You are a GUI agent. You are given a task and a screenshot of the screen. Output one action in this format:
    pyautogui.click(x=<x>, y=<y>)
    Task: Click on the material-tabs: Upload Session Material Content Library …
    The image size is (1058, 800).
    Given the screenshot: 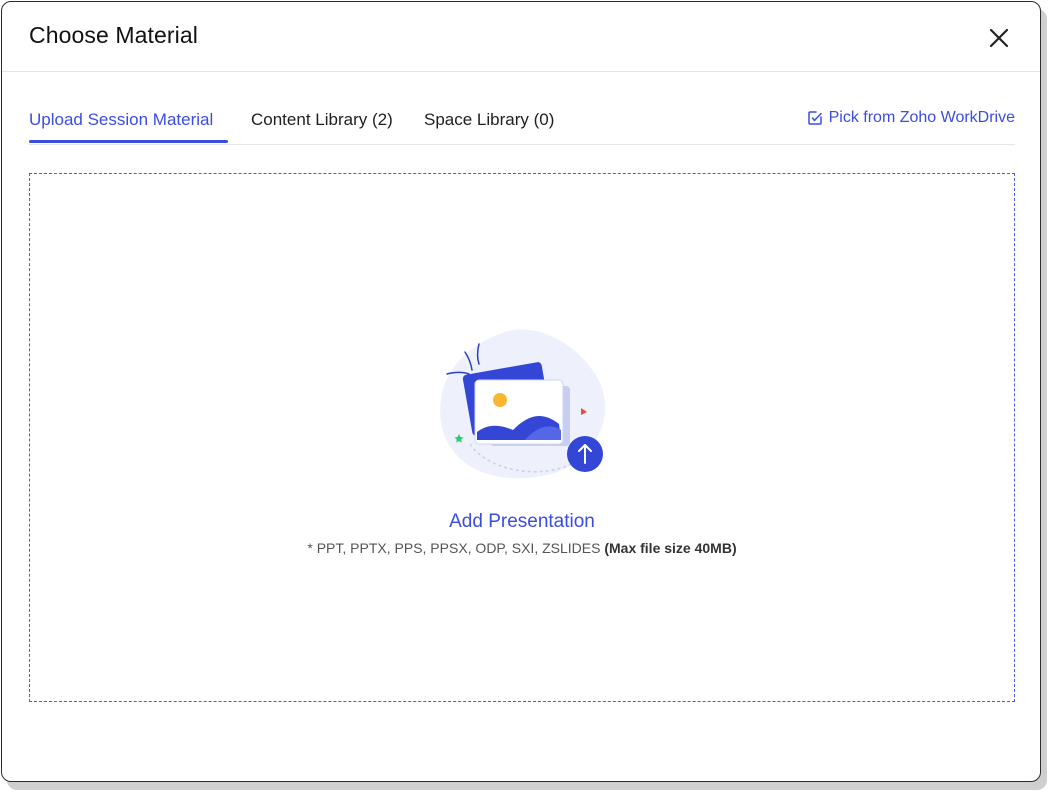 What is the action you would take?
    pyautogui.click(x=522, y=122)
    